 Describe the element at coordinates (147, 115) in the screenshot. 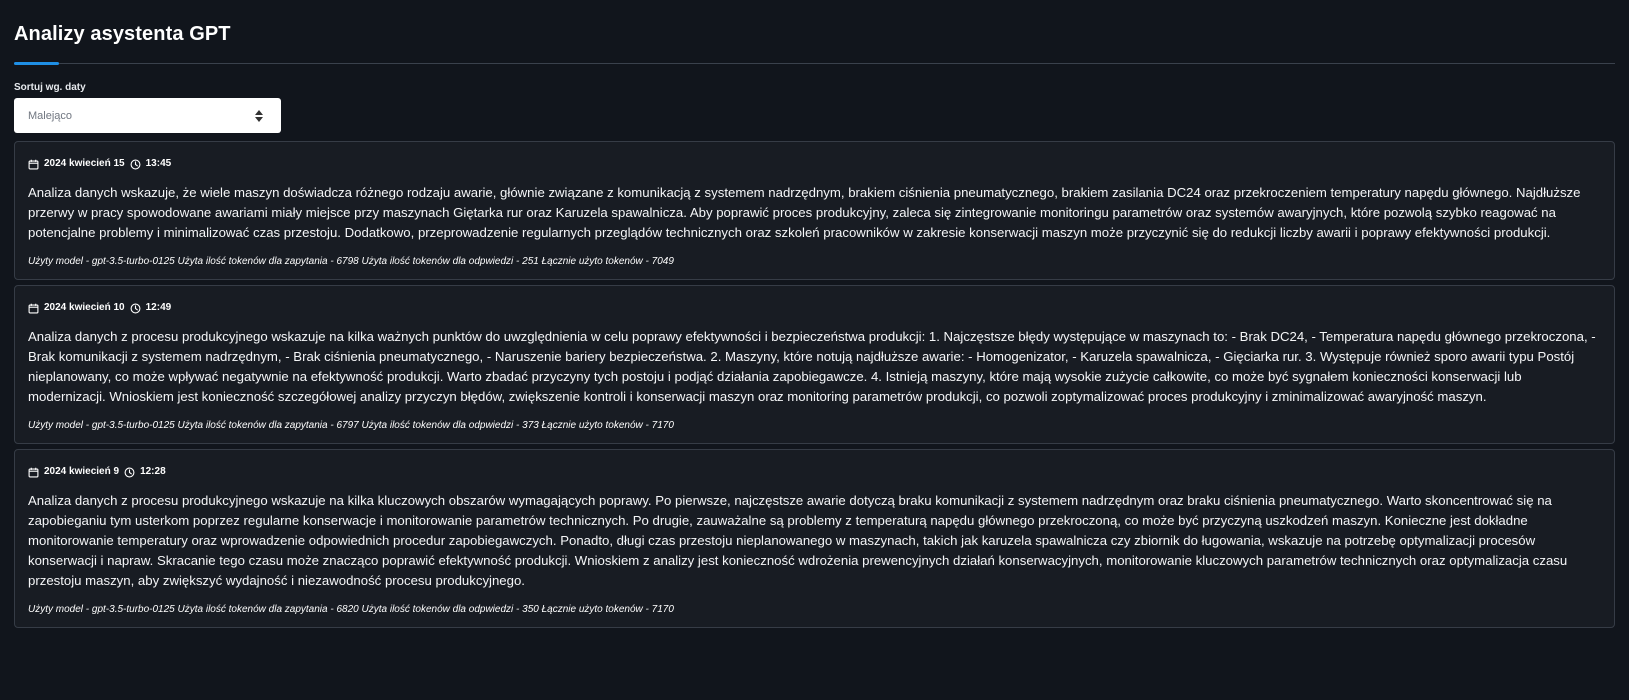

I see `sort-select: Malejąco` at that location.